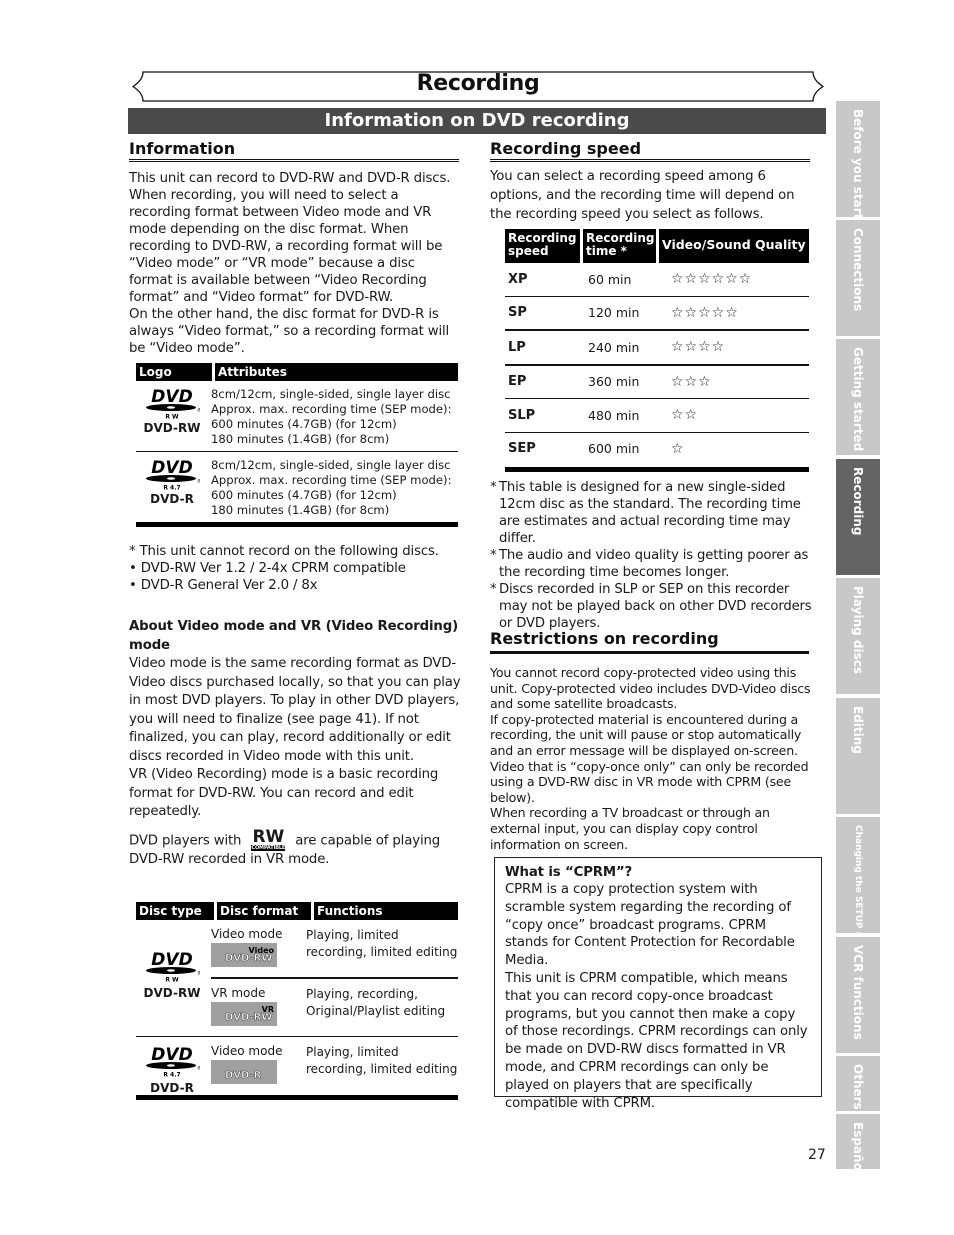  What do you see at coordinates (858, 995) in the screenshot?
I see `side-tab-vcr-functions: VCR functions` at bounding box center [858, 995].